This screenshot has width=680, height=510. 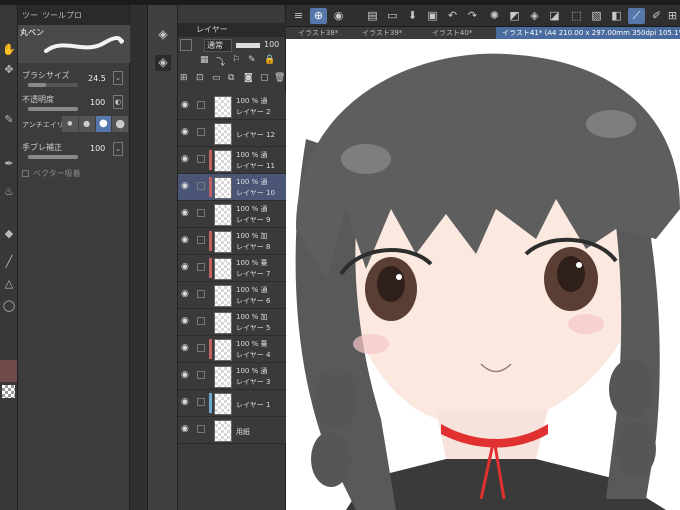 I want to click on draft-icon: ✎, so click(x=252, y=60).